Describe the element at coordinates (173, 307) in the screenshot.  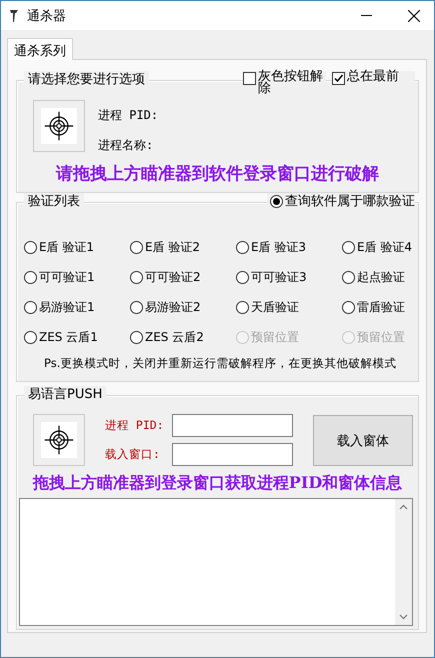
I see `radio-label: 易游验证2` at that location.